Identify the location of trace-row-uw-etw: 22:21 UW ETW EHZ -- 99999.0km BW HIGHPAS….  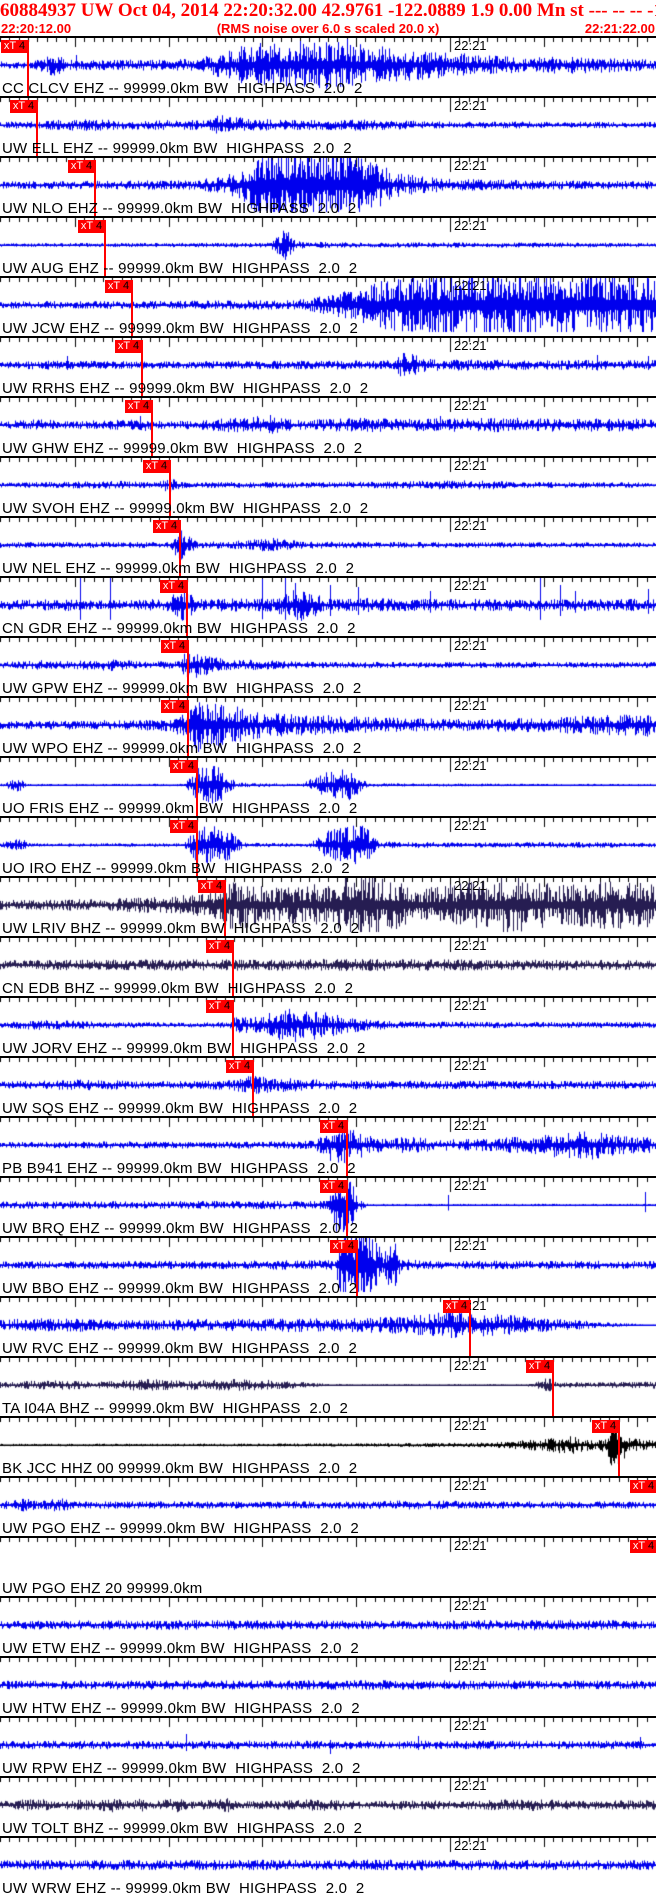
(328, 1626).